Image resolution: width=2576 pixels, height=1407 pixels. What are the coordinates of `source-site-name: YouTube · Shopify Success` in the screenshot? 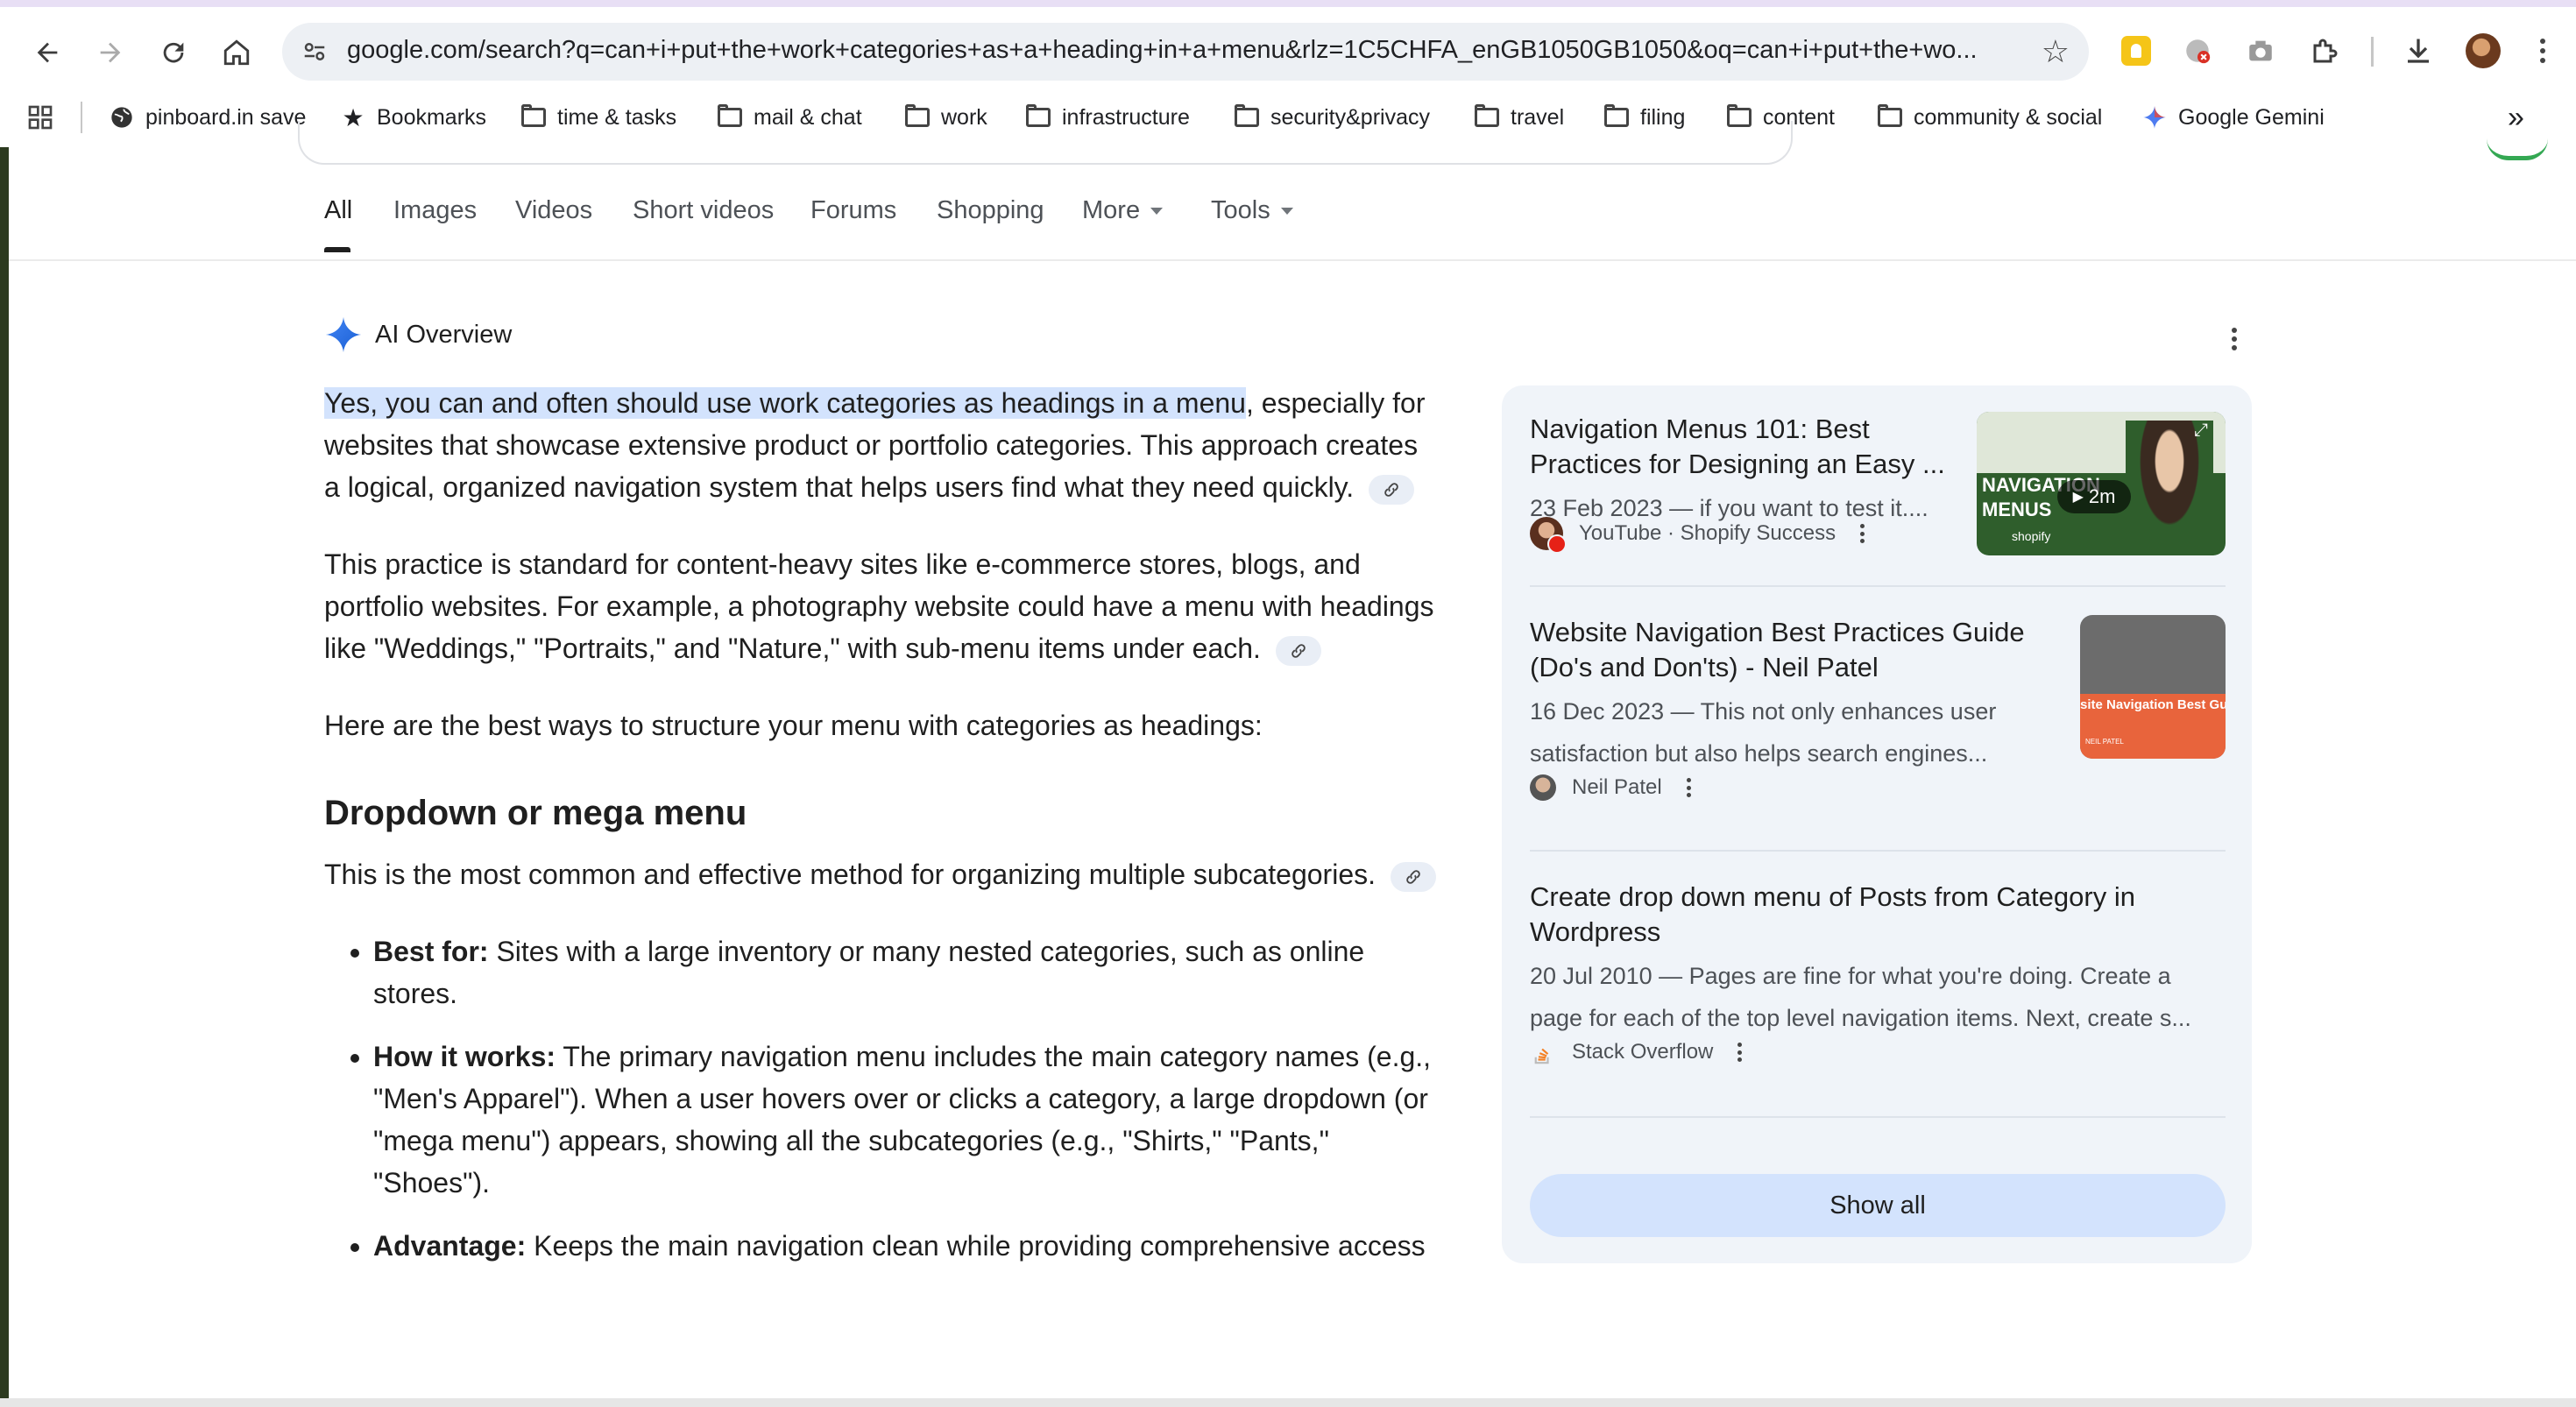 It's located at (1707, 533).